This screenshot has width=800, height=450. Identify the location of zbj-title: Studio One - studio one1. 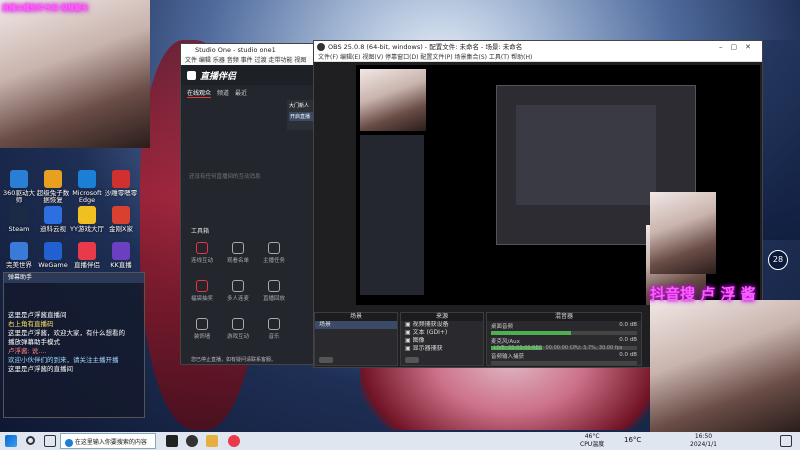
(235, 50).